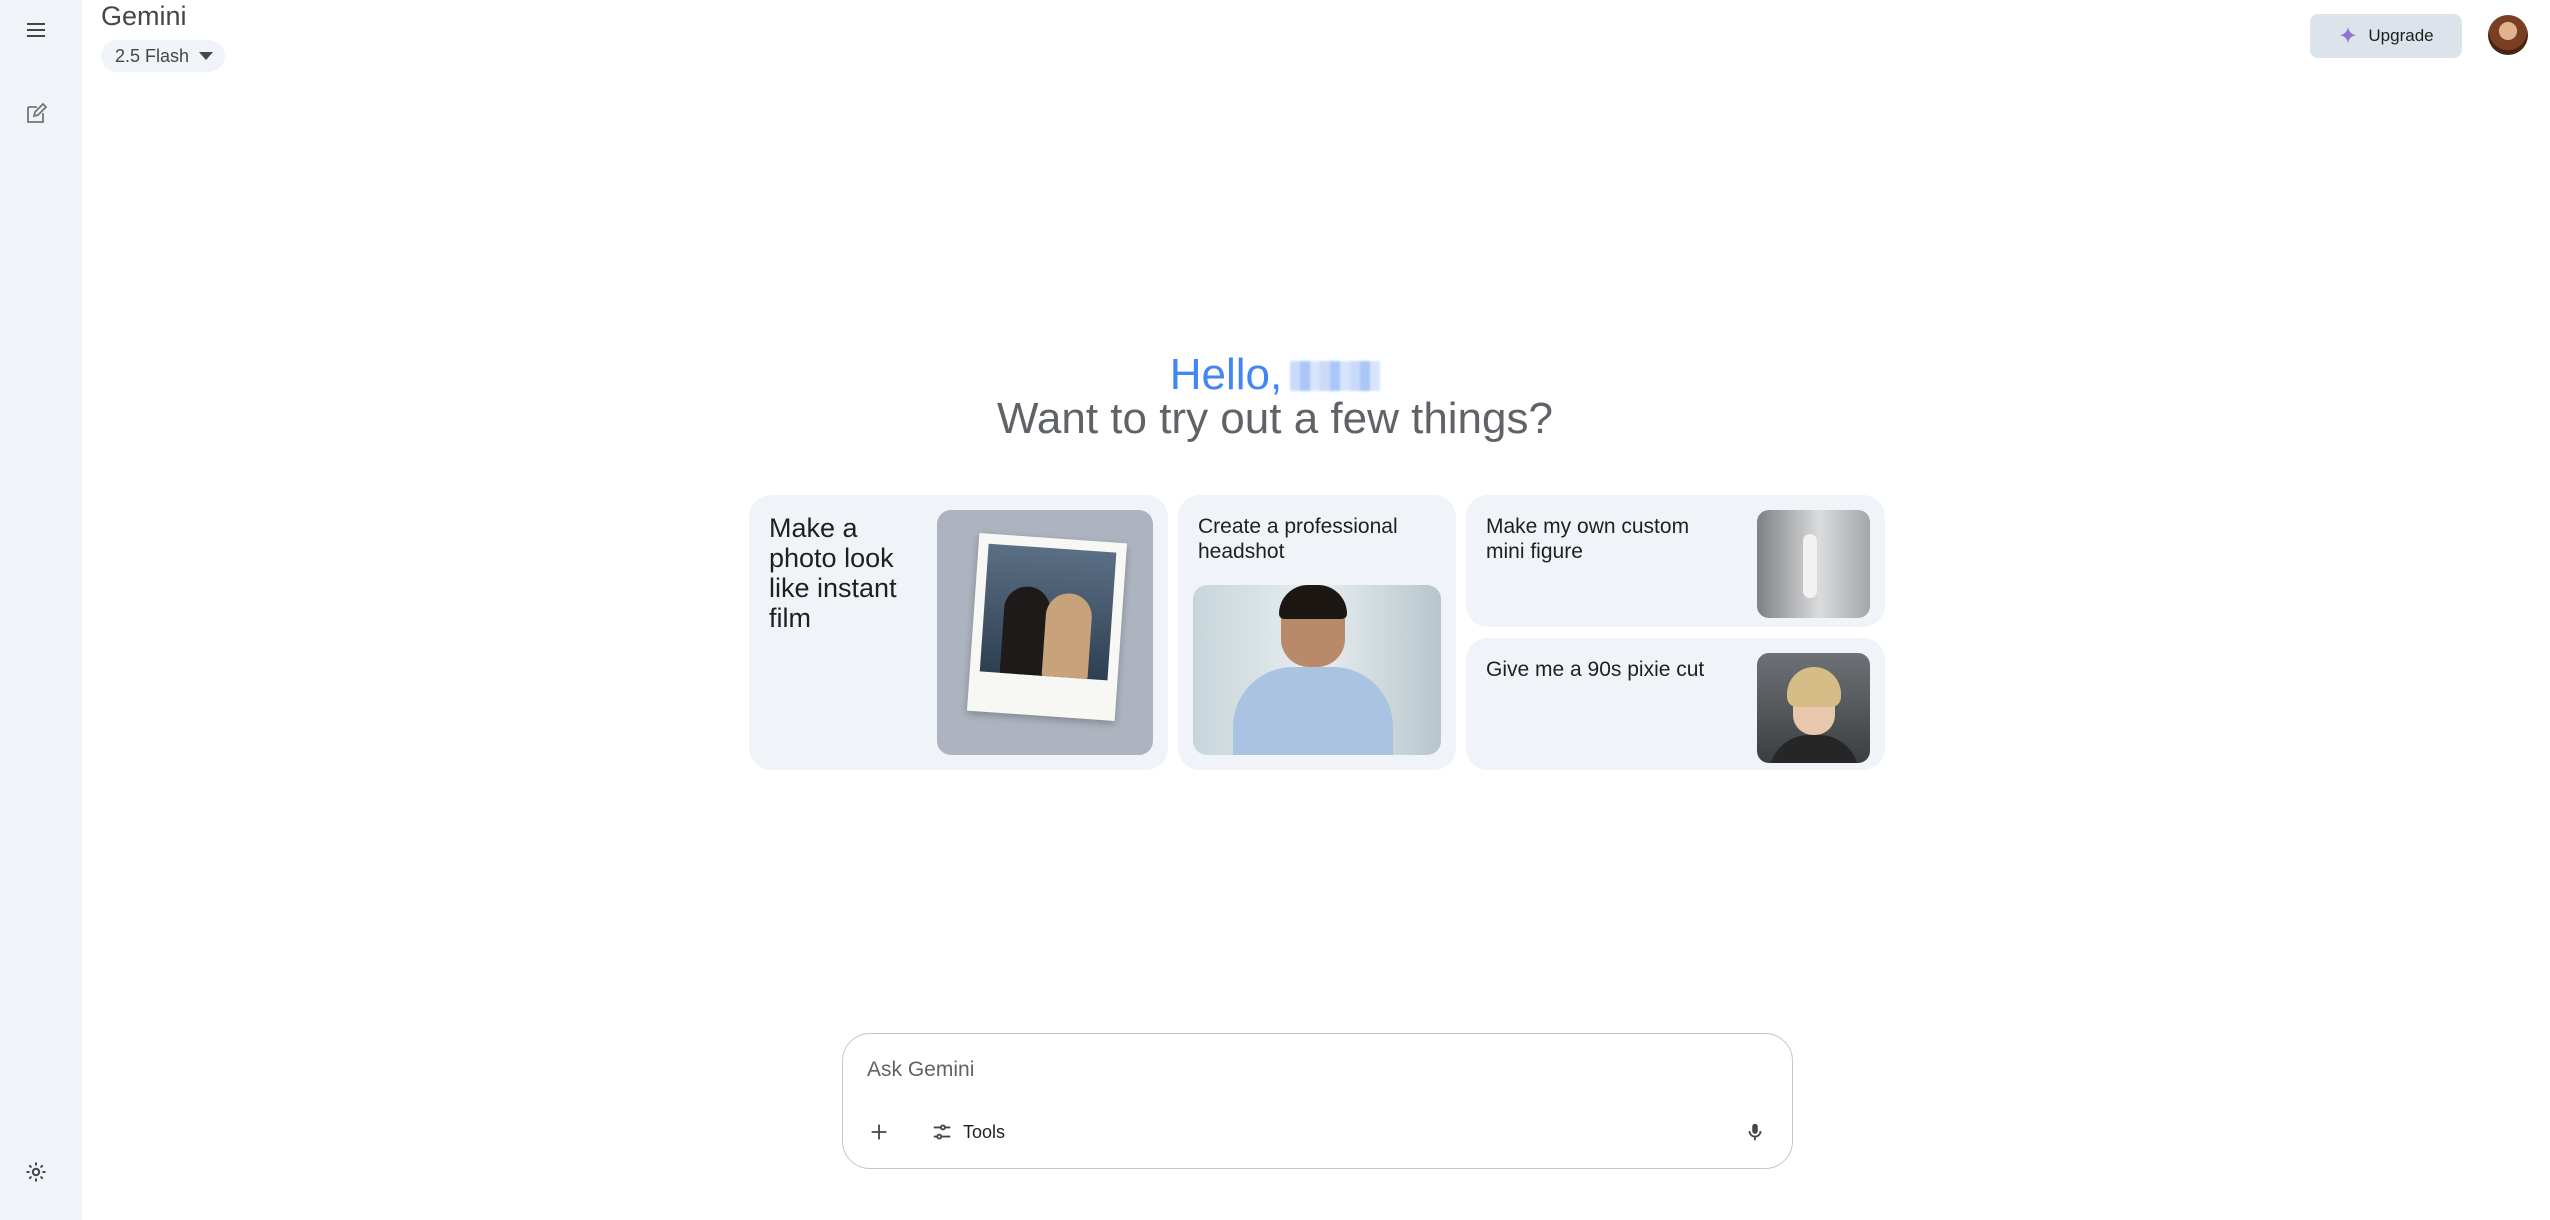 This screenshot has height=1220, width=2550. Describe the element at coordinates (1307, 1070) in the screenshot. I see `prompt-input` at that location.